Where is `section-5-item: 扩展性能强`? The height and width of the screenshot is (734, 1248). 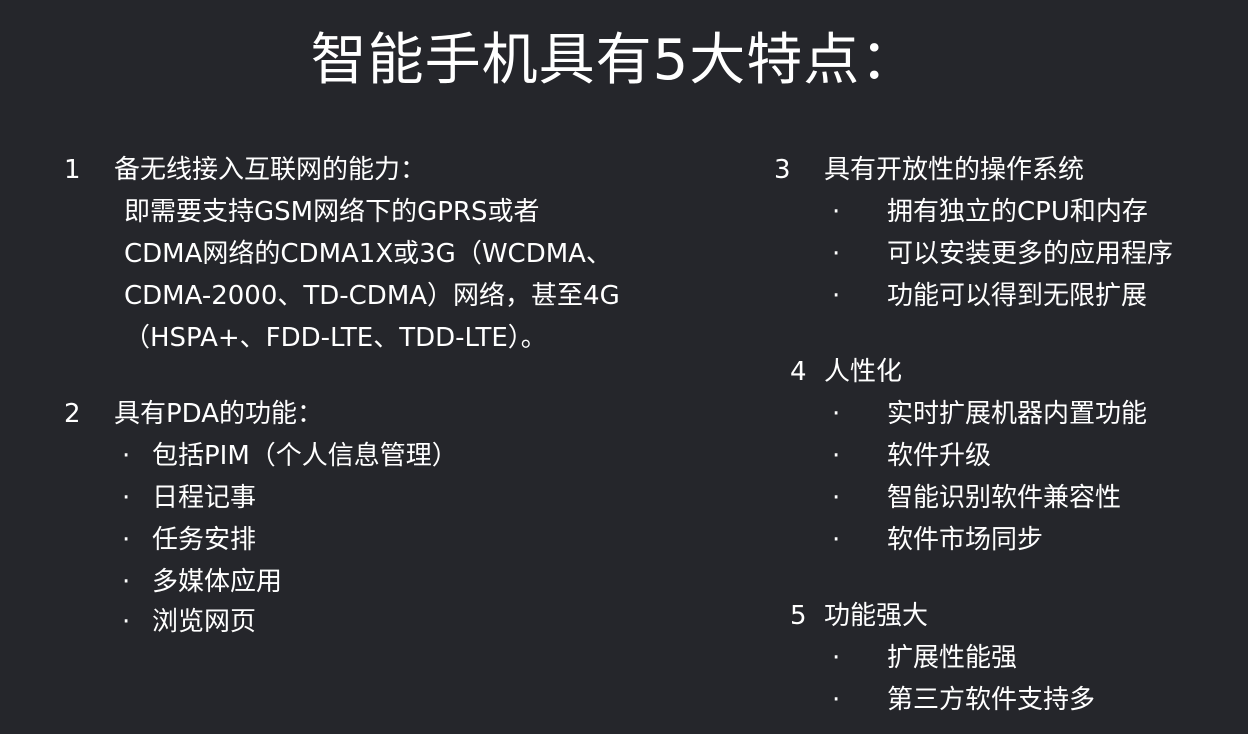
section-5-item: 扩展性能强 is located at coordinates (952, 658).